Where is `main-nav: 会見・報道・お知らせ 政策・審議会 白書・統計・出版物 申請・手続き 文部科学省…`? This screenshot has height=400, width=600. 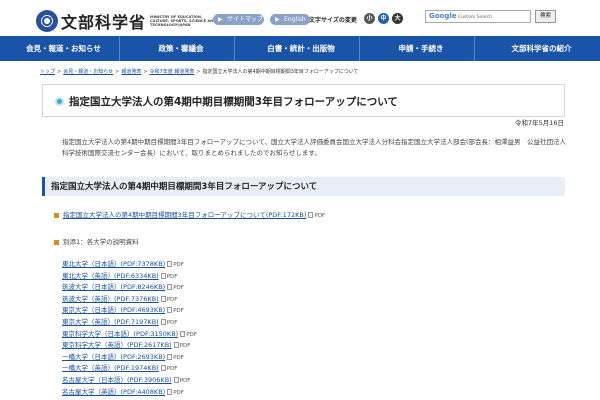 main-nav: 会見・報道・お知らせ 政策・審議会 白書・統計・出版物 申請・手続き 文部科学省… is located at coordinates (300, 48).